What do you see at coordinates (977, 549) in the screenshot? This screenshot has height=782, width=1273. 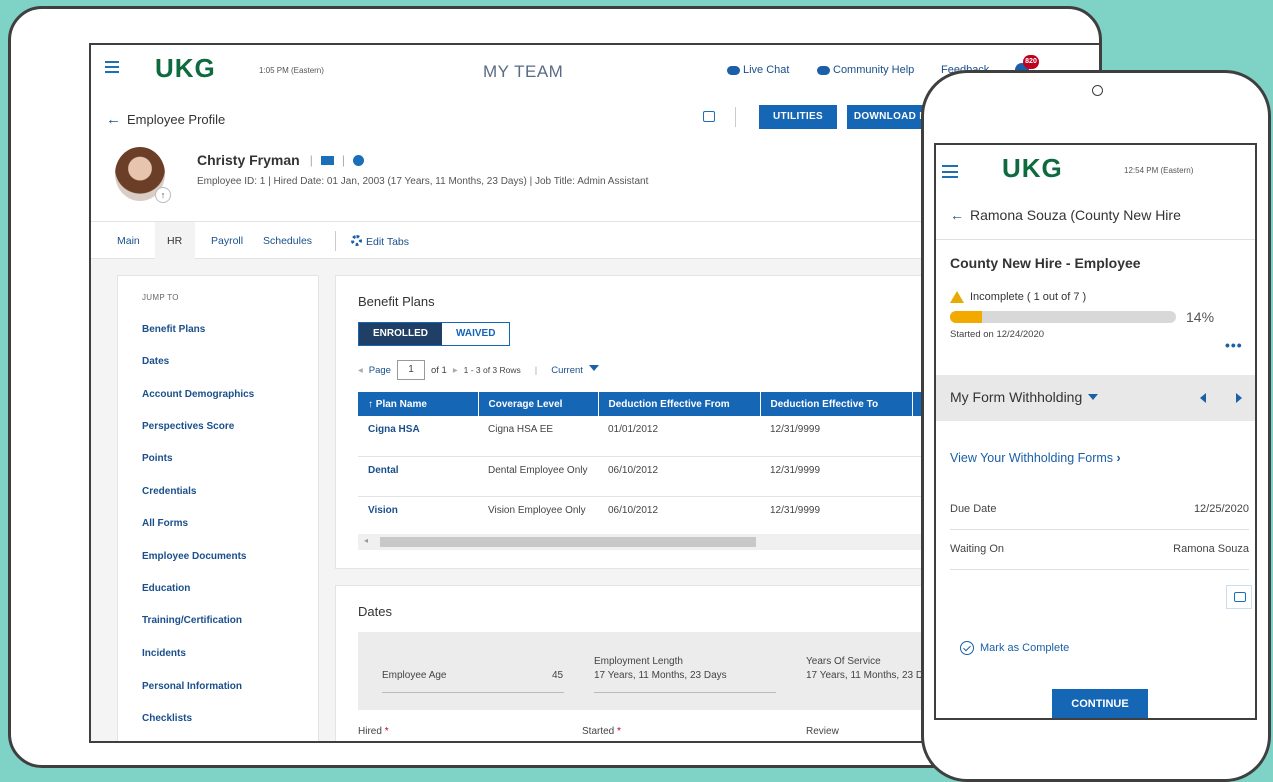 I see `waiting-on-label: Waiting On` at bounding box center [977, 549].